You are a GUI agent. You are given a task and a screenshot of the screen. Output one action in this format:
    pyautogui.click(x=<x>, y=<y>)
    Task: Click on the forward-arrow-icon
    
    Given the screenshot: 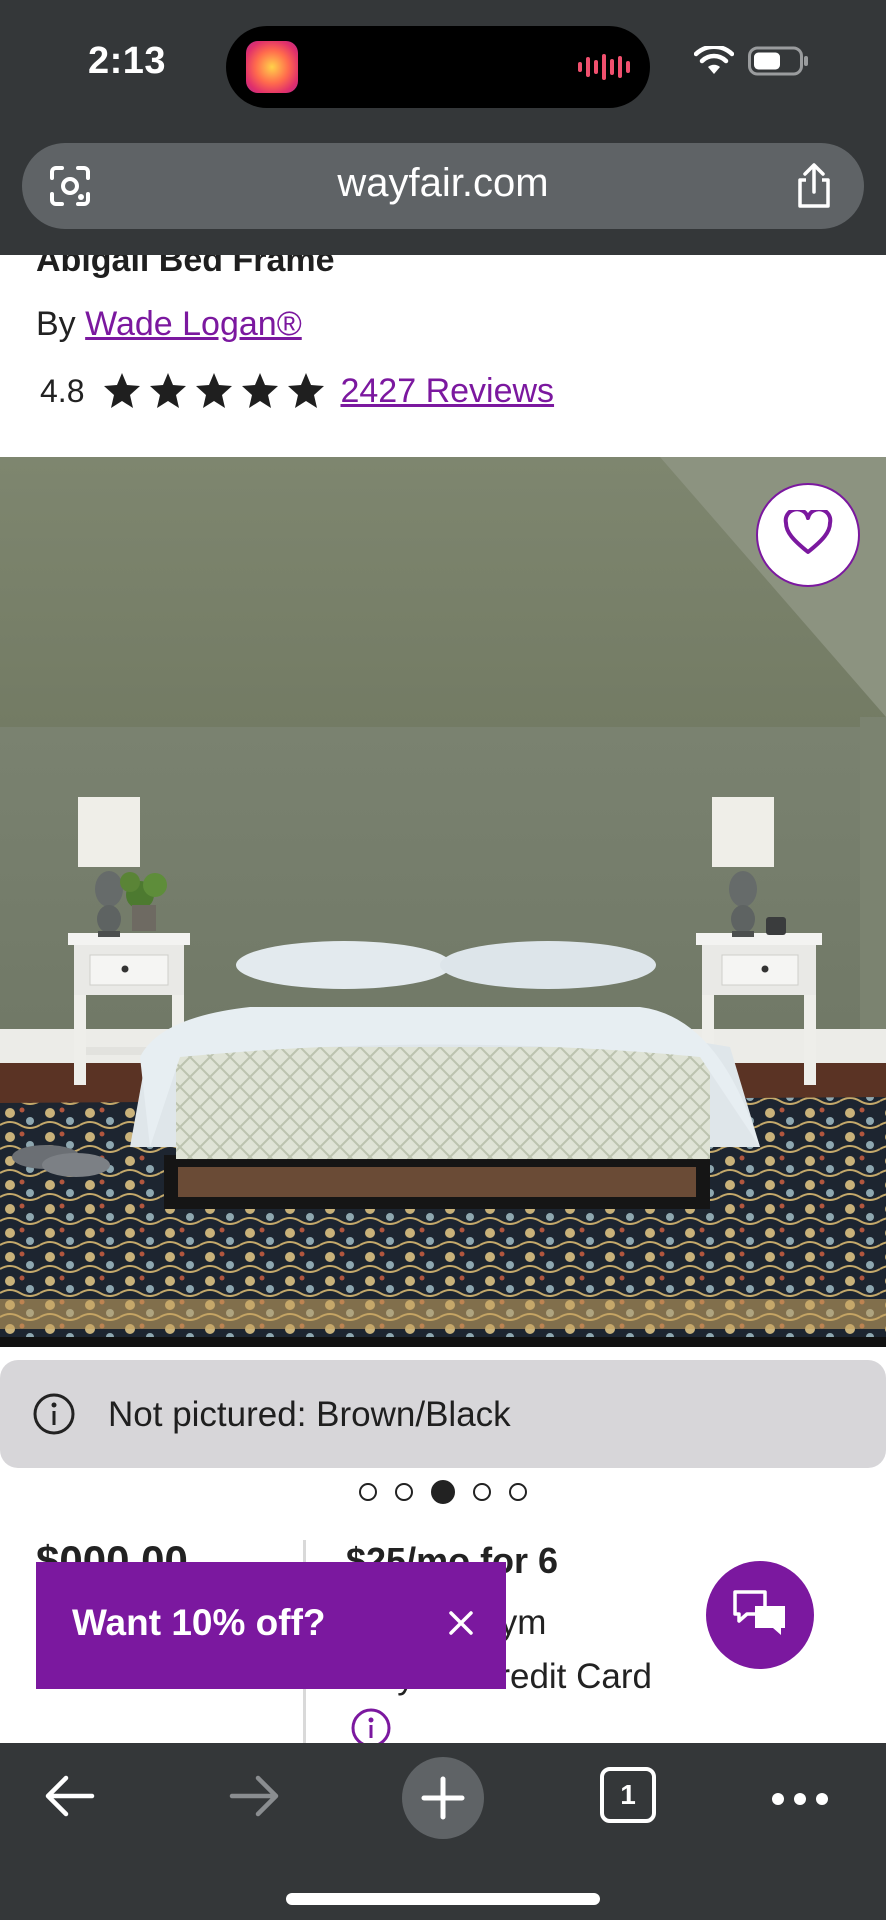 What is the action you would take?
    pyautogui.click(x=255, y=1798)
    